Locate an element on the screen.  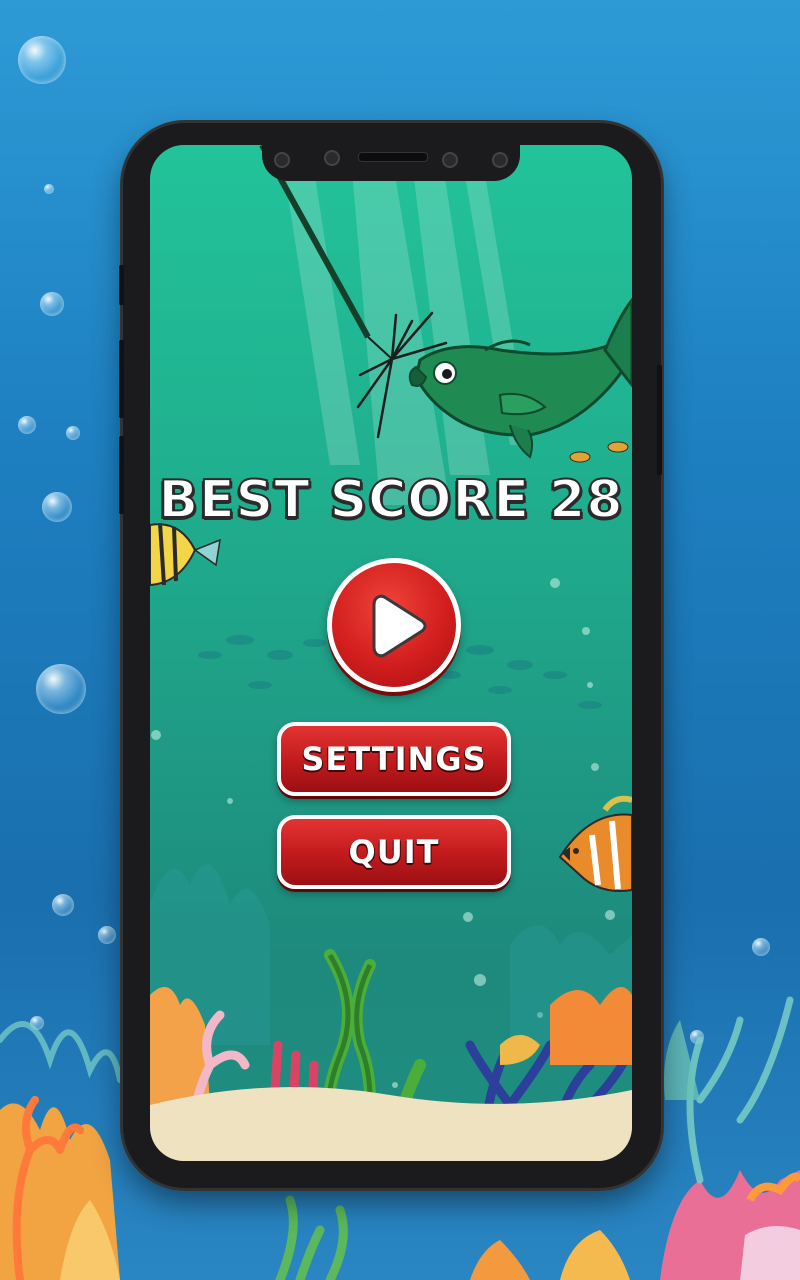
volume-button is located at coordinates (121, 475).